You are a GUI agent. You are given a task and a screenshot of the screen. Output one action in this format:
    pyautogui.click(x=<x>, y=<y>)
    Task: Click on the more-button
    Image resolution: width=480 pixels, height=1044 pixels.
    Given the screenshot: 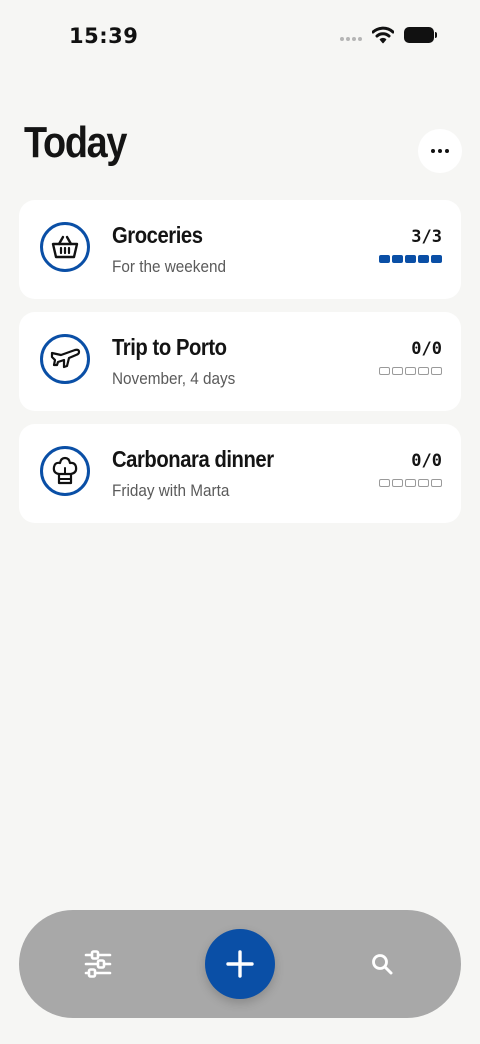 What is the action you would take?
    pyautogui.click(x=440, y=151)
    